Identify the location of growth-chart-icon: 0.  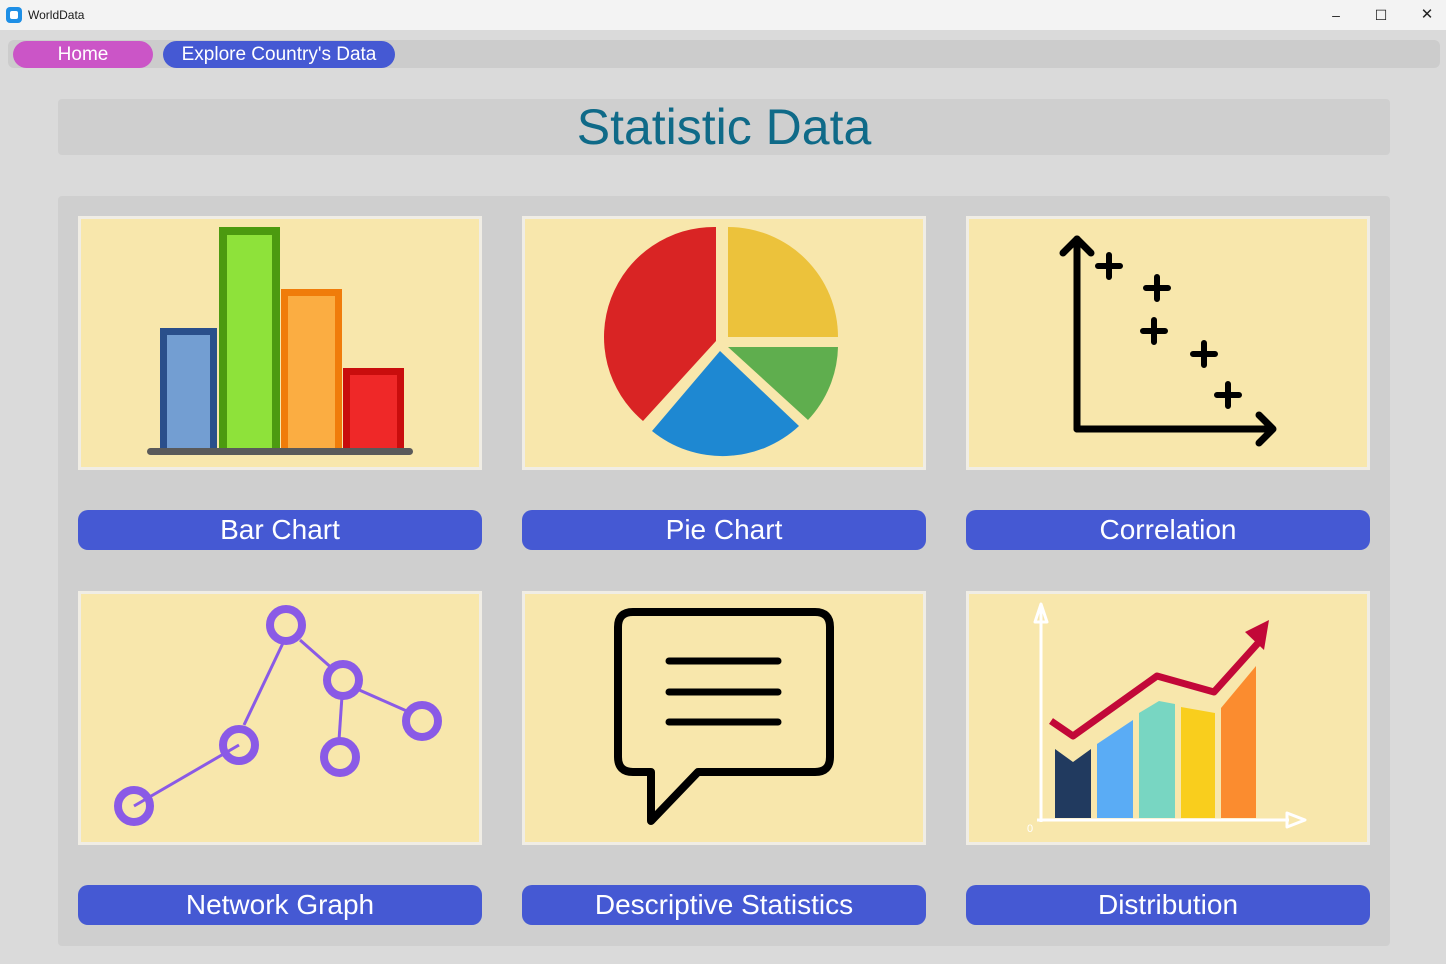
(1167, 718).